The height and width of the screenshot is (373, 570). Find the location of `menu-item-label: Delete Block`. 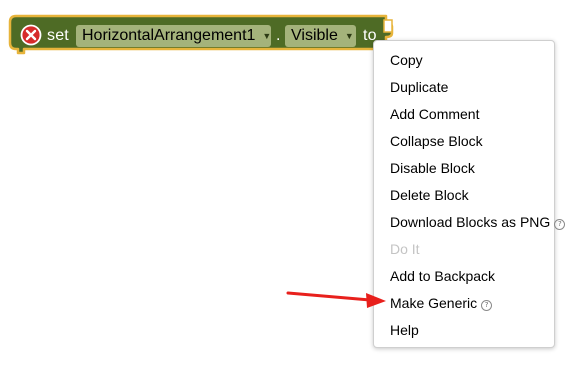

menu-item-label: Delete Block is located at coordinates (429, 195).